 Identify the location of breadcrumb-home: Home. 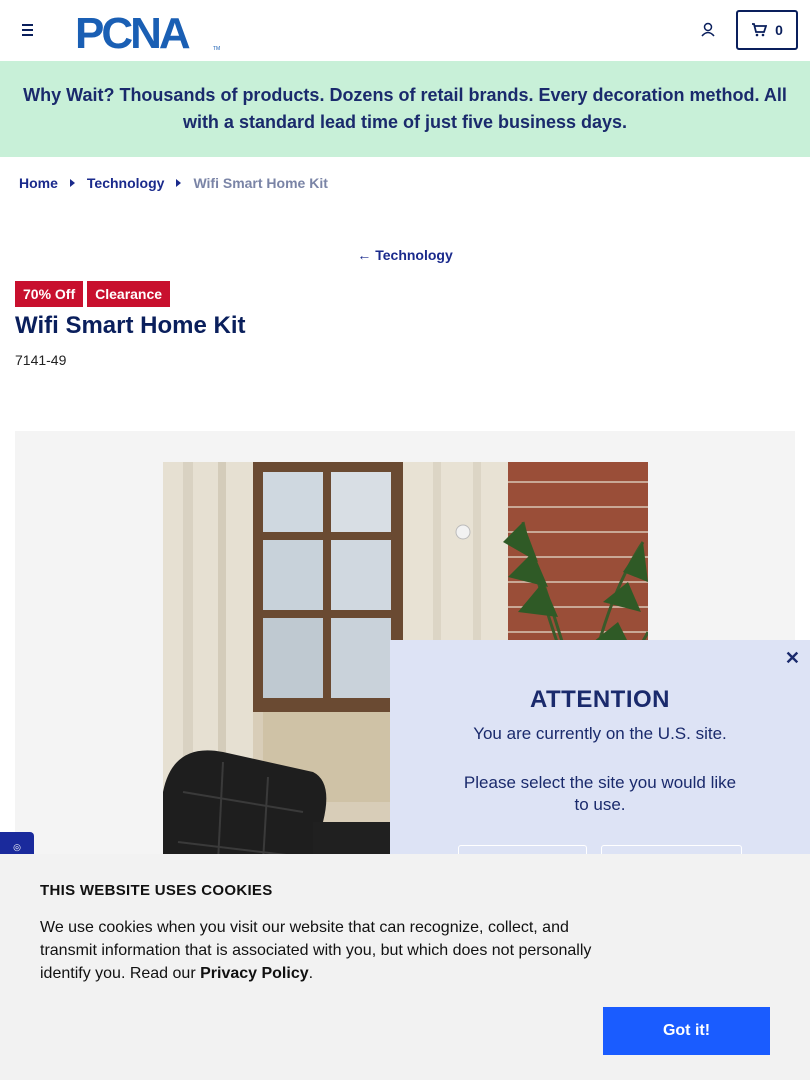
(38, 183).